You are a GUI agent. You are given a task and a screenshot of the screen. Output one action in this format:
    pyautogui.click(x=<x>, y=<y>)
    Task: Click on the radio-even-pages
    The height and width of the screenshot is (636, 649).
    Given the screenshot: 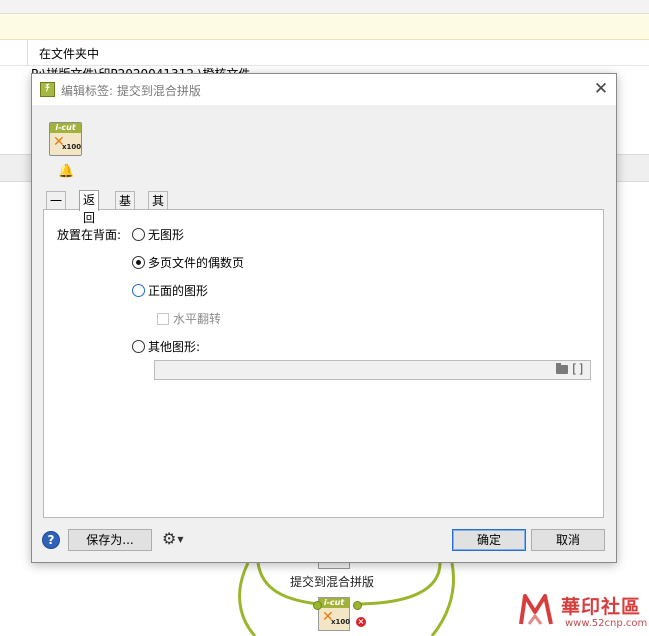 What is the action you would take?
    pyautogui.click(x=138, y=262)
    